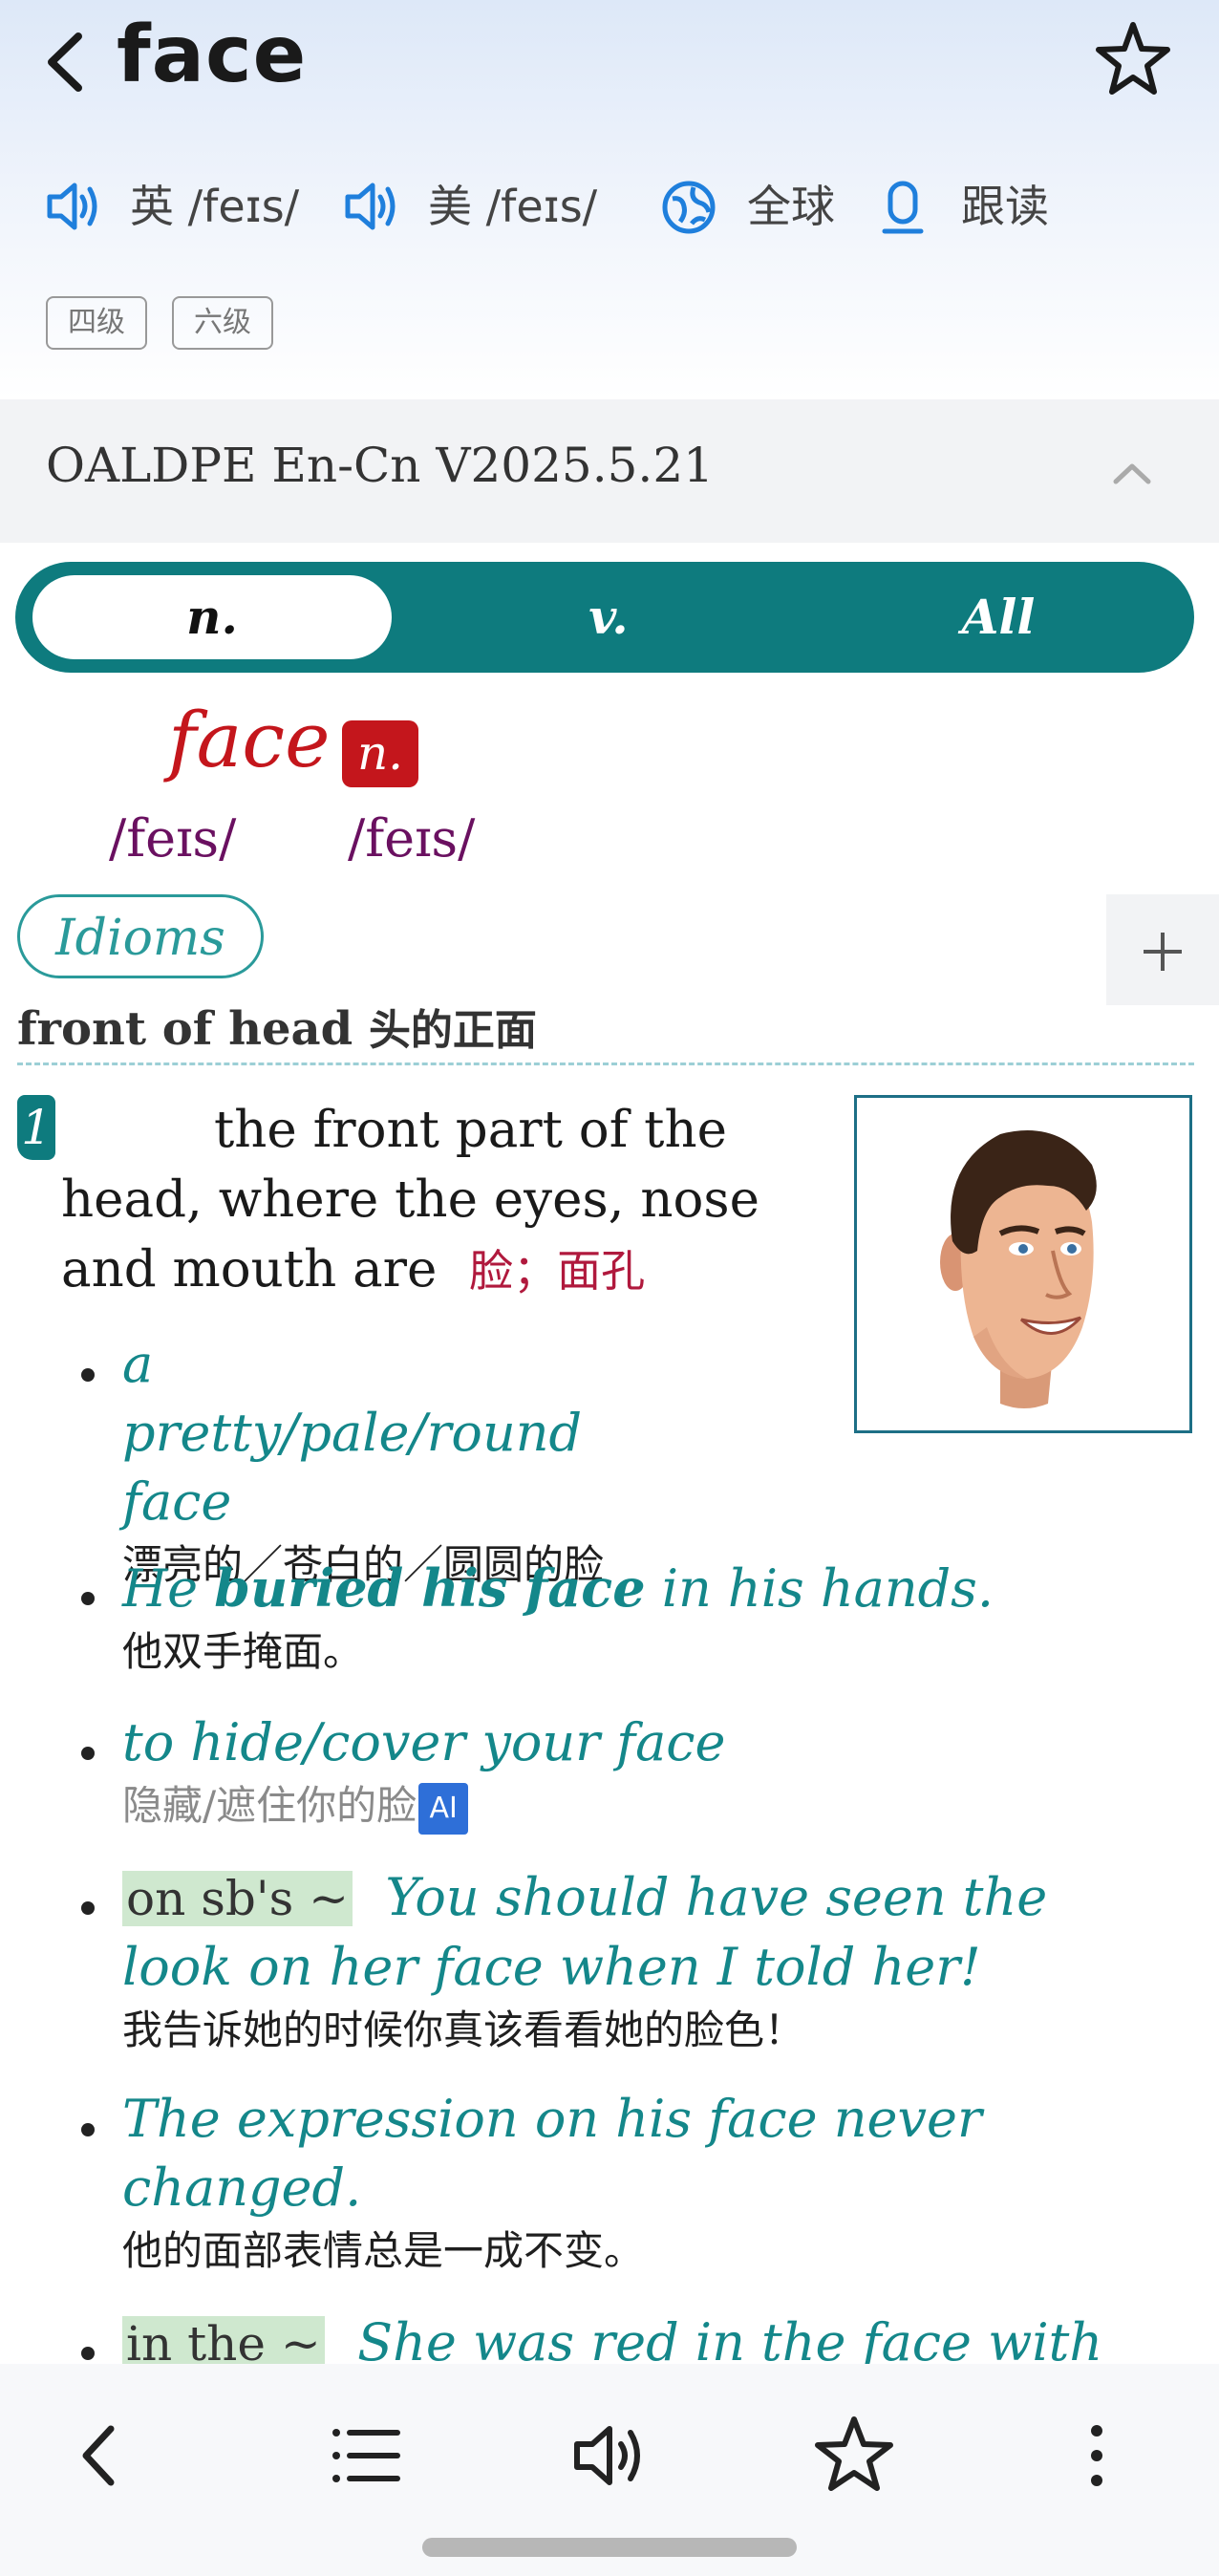  Describe the element at coordinates (380, 753) in the screenshot. I see `pos-badge: n.` at that location.